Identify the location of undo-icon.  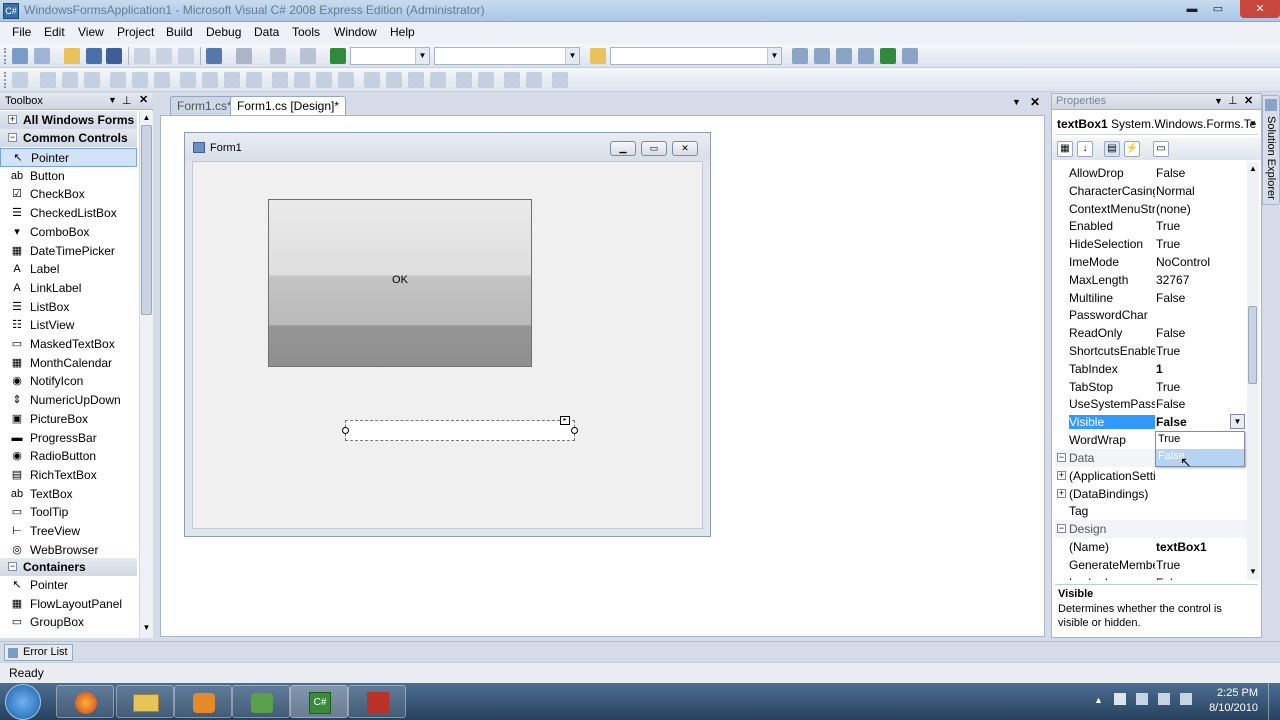
(214, 56).